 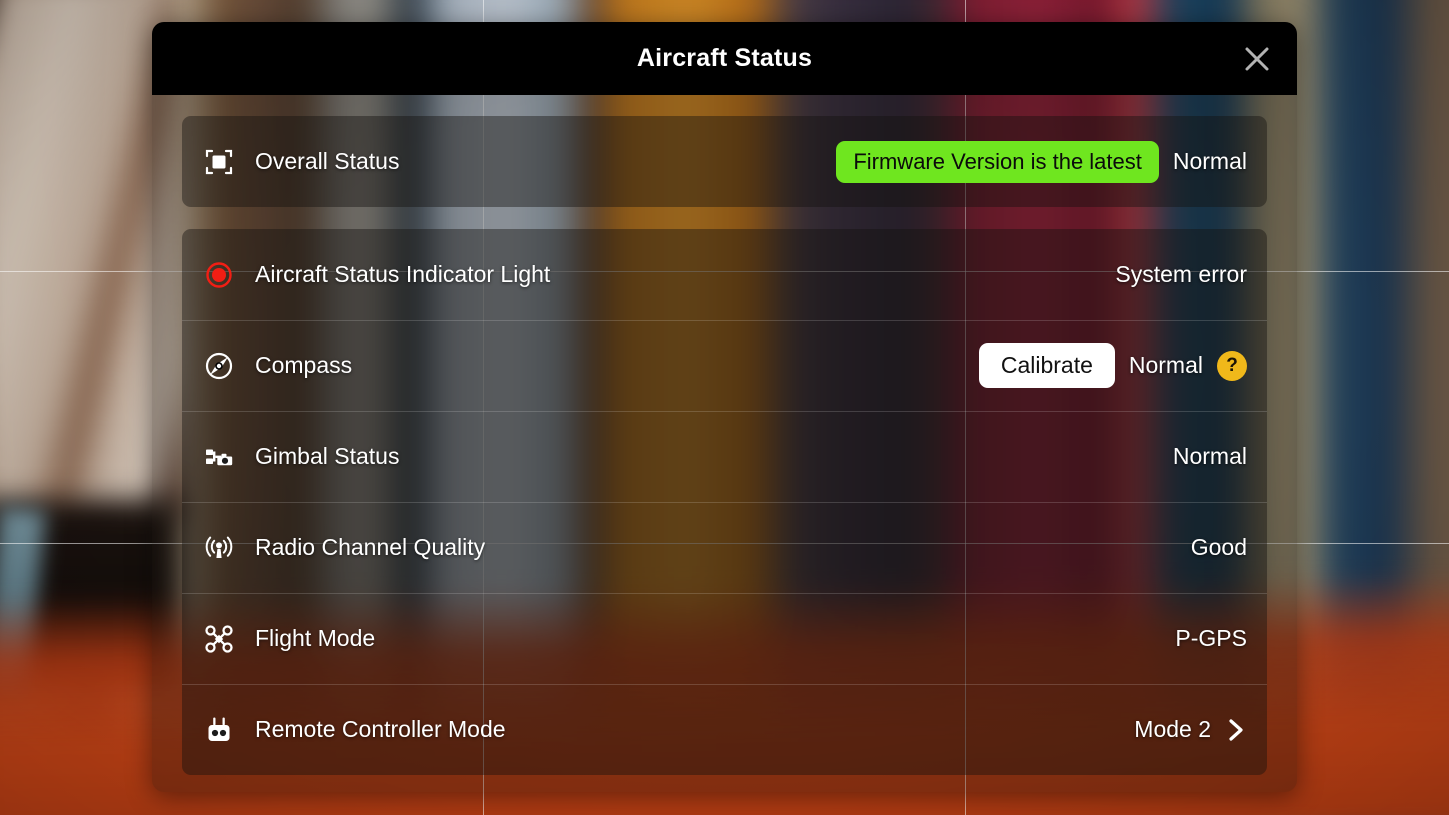 What do you see at coordinates (370, 547) in the screenshot?
I see `row-label: Radio Channel Quality` at bounding box center [370, 547].